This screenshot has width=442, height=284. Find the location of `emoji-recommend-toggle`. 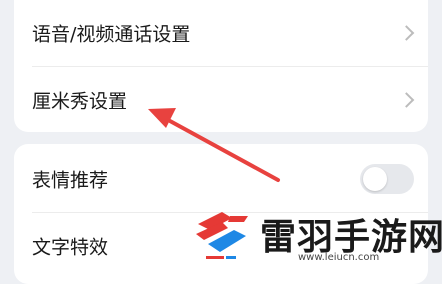

emoji-recommend-toggle is located at coordinates (387, 179).